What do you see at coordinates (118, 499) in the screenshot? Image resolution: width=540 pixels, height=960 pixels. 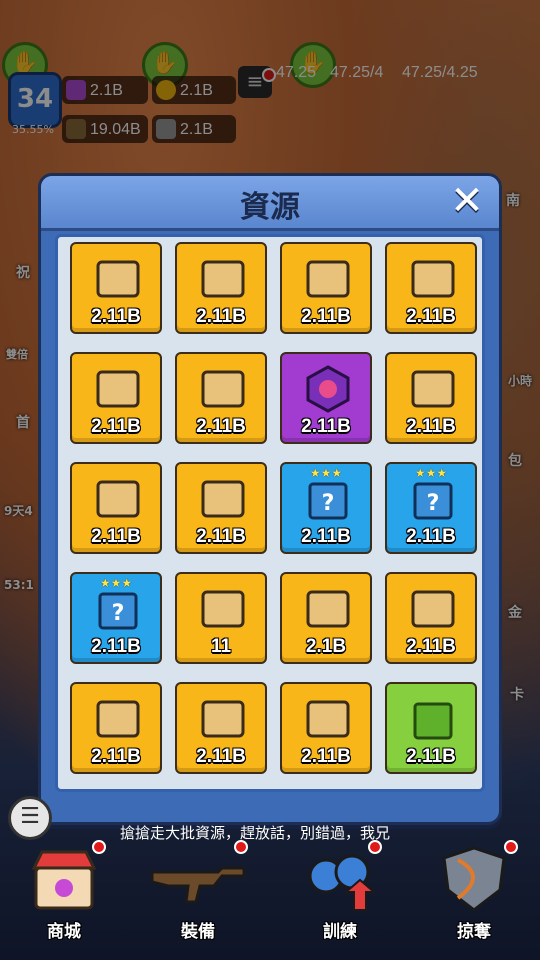 I see `purple-shells-icon` at bounding box center [118, 499].